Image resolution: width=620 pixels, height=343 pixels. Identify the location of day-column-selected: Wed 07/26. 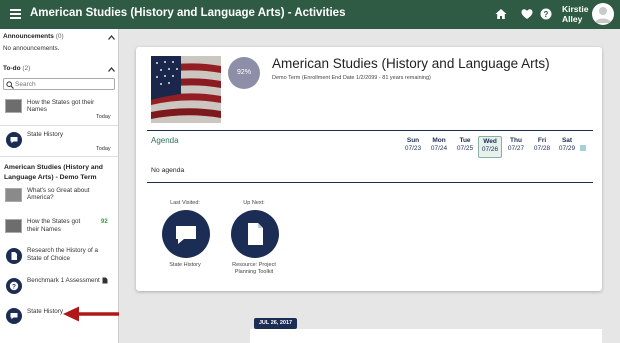
(490, 147).